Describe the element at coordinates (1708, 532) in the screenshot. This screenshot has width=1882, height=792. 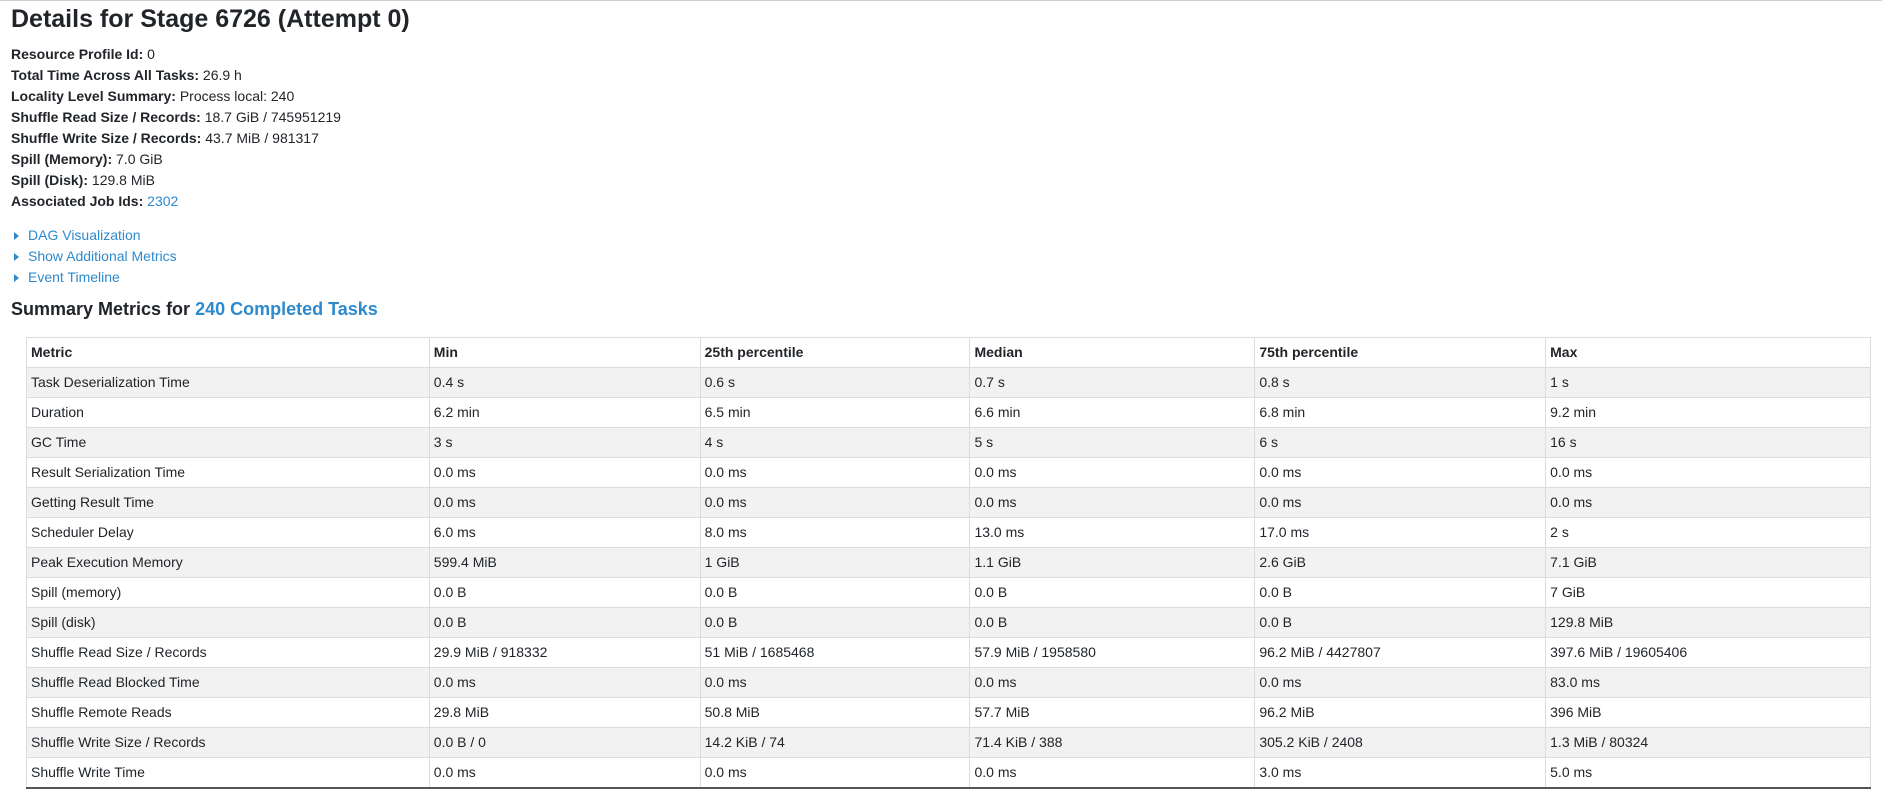
I see `metric-value-cell: 2 s` at that location.